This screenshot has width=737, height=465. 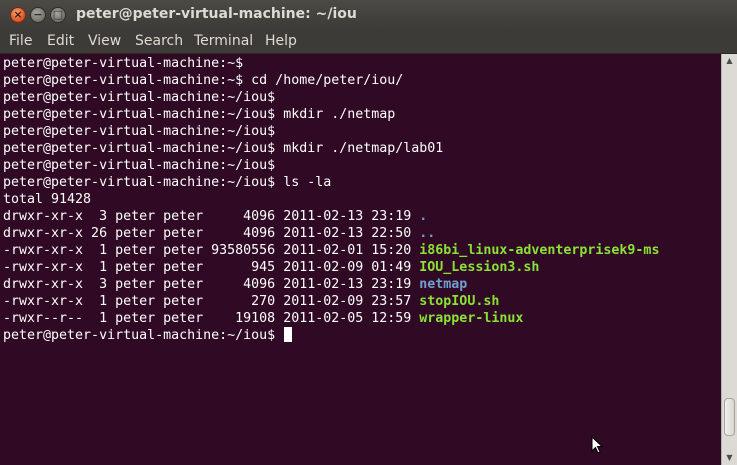 I want to click on vertical-scrollbar: ▲ ▼, so click(x=729, y=259).